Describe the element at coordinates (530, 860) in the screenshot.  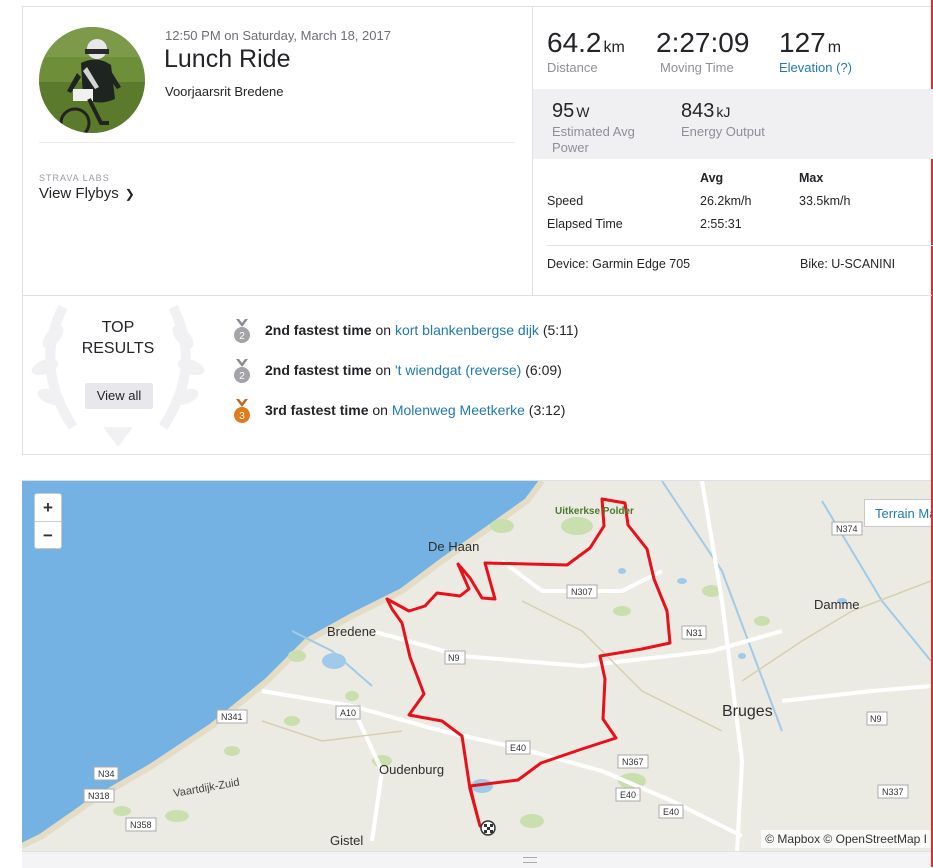
I see `resize-grip-icon` at that location.